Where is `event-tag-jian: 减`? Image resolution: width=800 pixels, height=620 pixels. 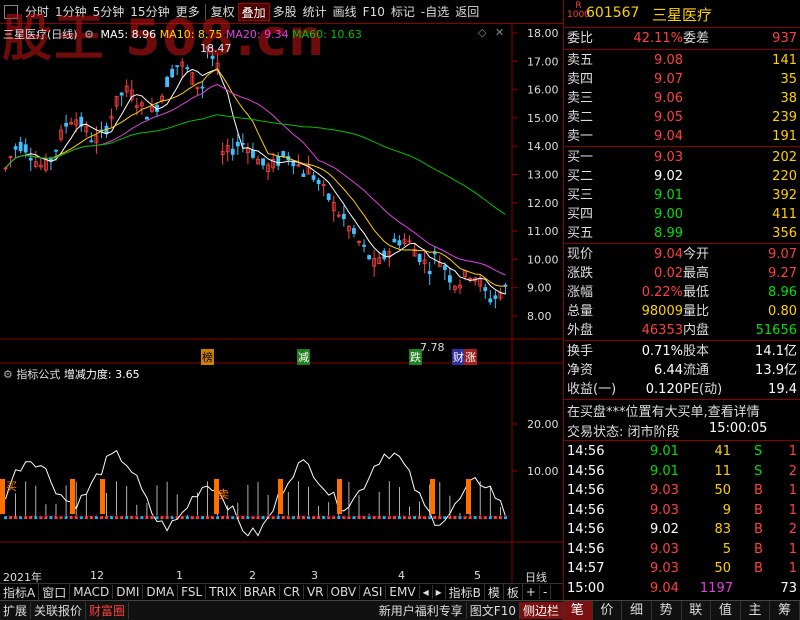
event-tag-jian: 减 is located at coordinates (303, 357).